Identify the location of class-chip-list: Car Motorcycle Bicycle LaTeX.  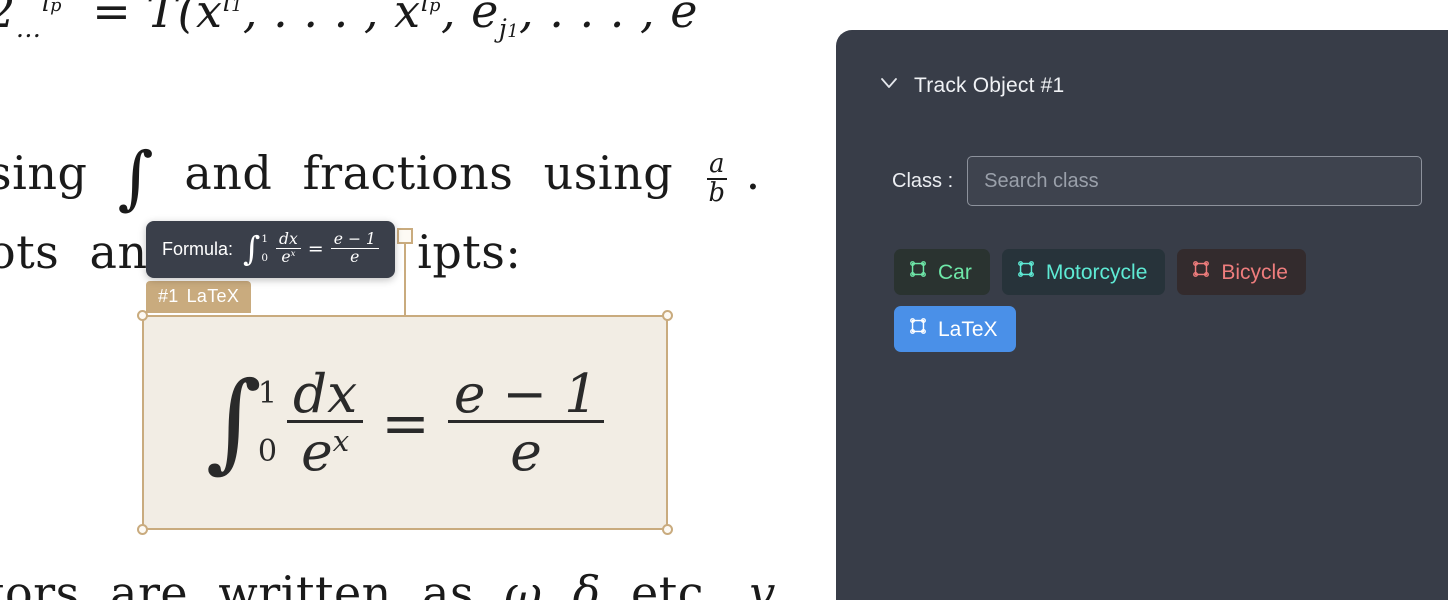
(1154, 300).